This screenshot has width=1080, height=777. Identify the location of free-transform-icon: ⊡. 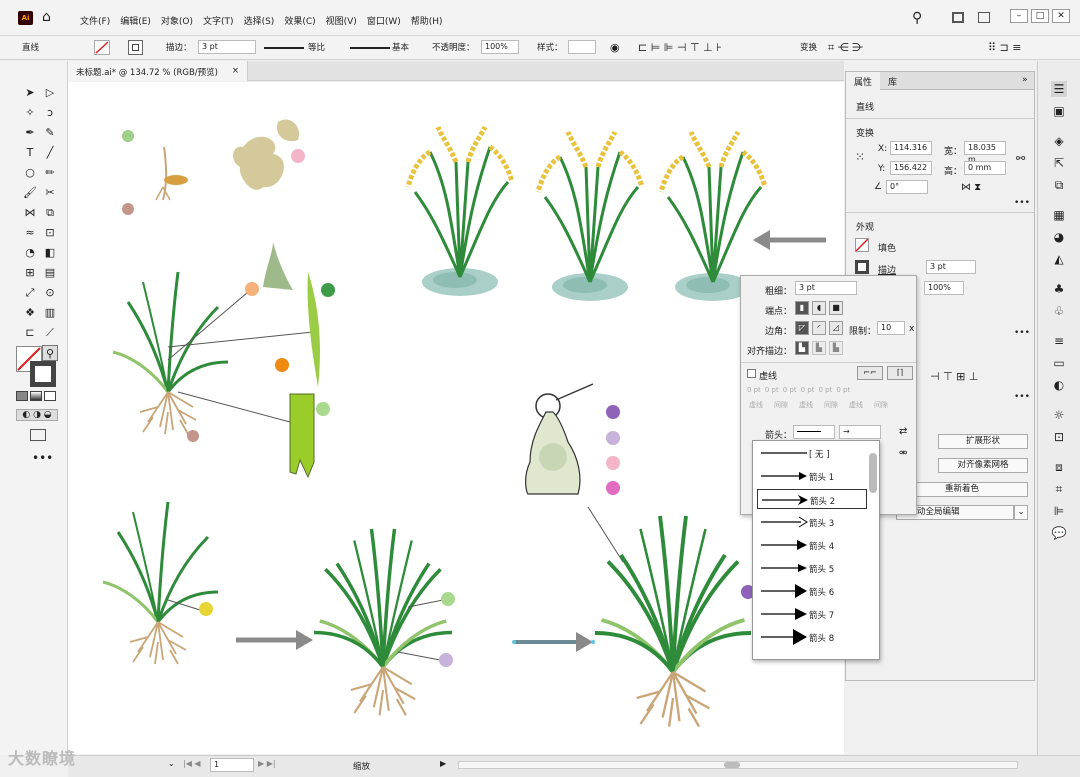
(50, 233).